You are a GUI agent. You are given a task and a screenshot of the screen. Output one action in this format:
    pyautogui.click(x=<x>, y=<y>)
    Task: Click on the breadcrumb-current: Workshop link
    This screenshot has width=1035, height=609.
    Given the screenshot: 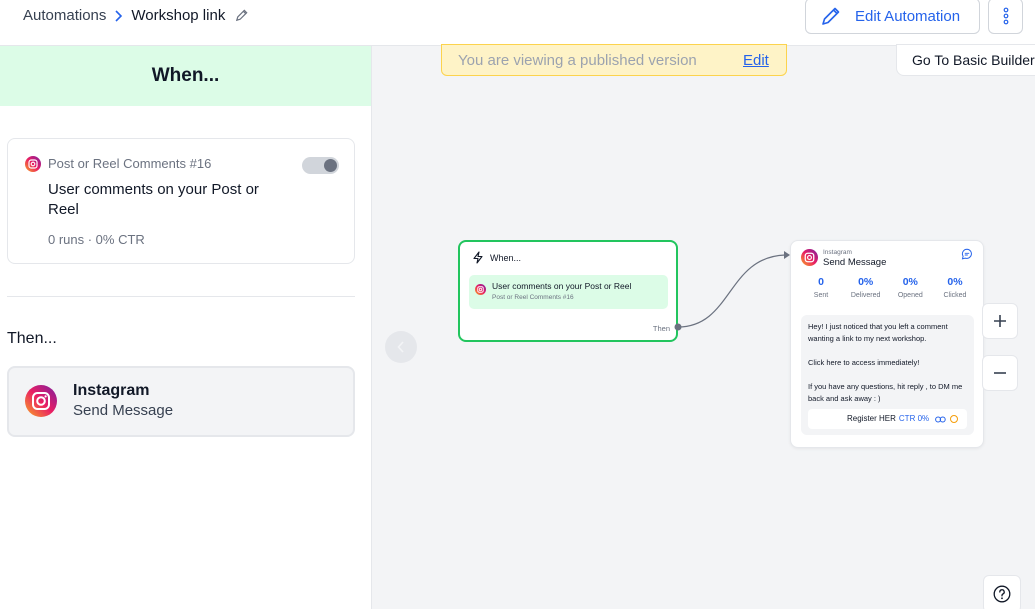 What is the action you would take?
    pyautogui.click(x=178, y=15)
    